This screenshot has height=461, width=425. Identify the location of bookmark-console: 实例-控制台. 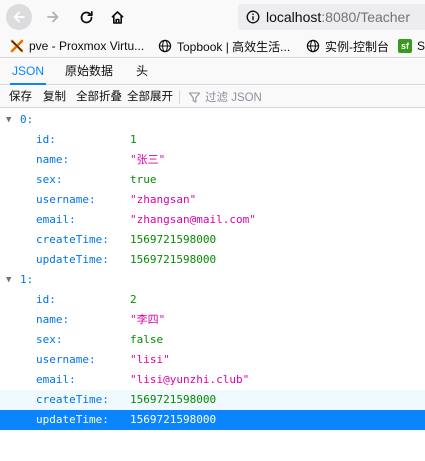
(347, 46).